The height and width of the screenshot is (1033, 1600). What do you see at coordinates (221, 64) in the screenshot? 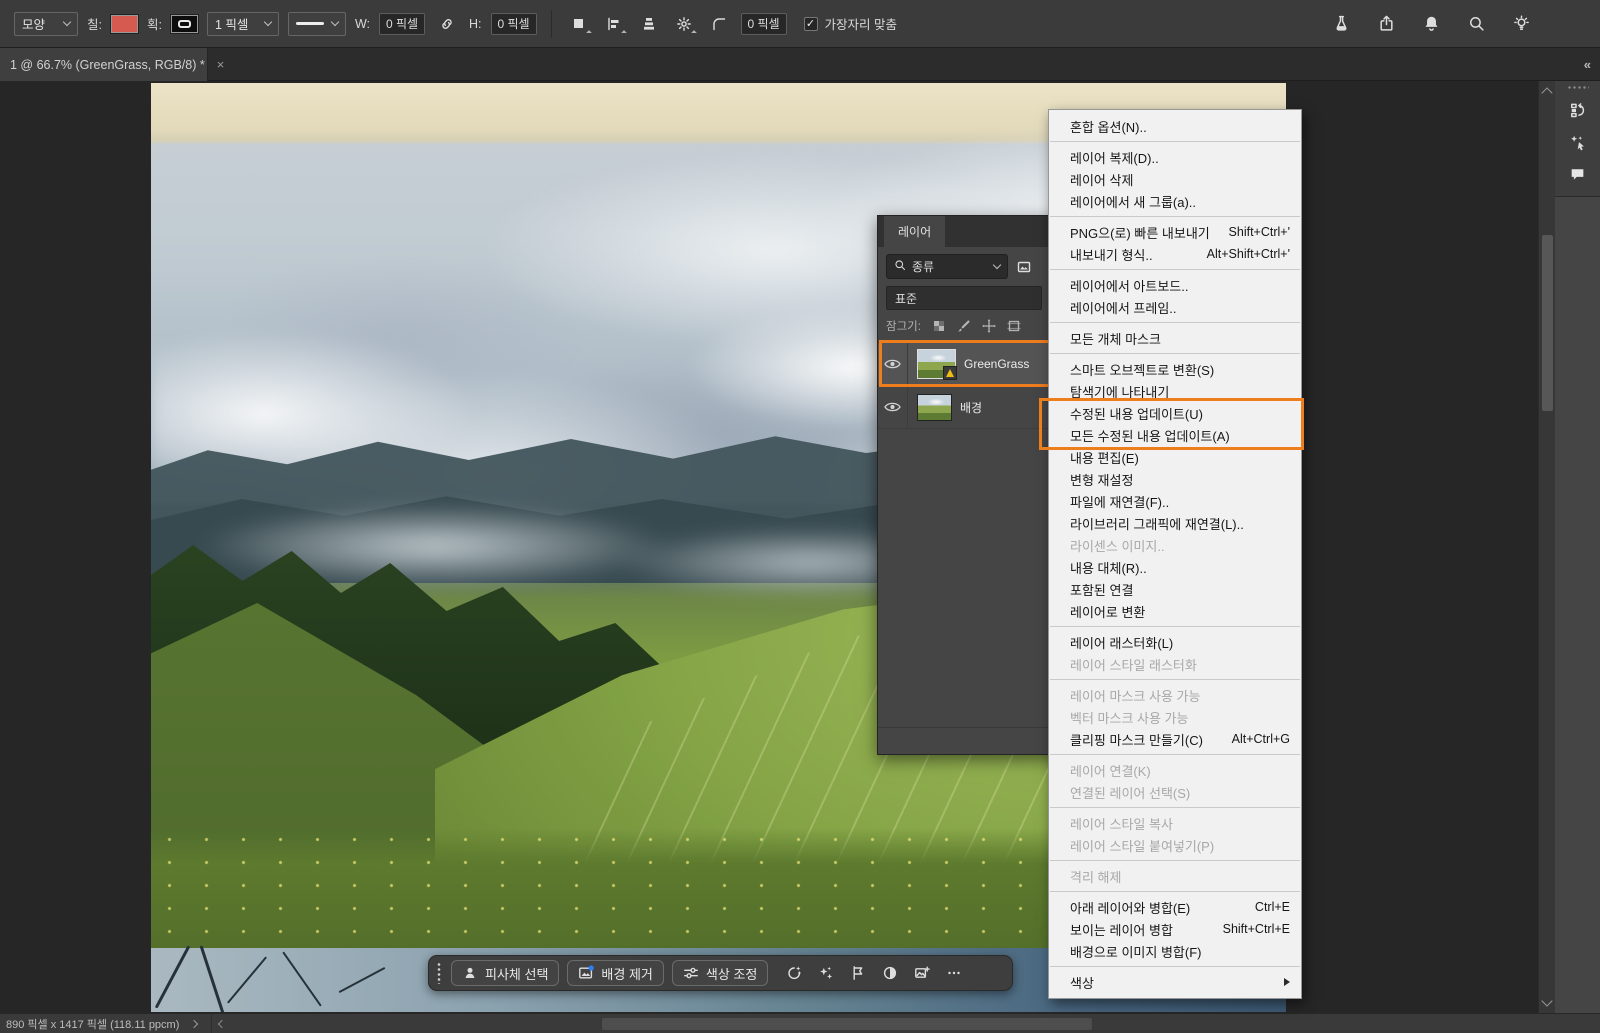
I see `close-icon: ×` at bounding box center [221, 64].